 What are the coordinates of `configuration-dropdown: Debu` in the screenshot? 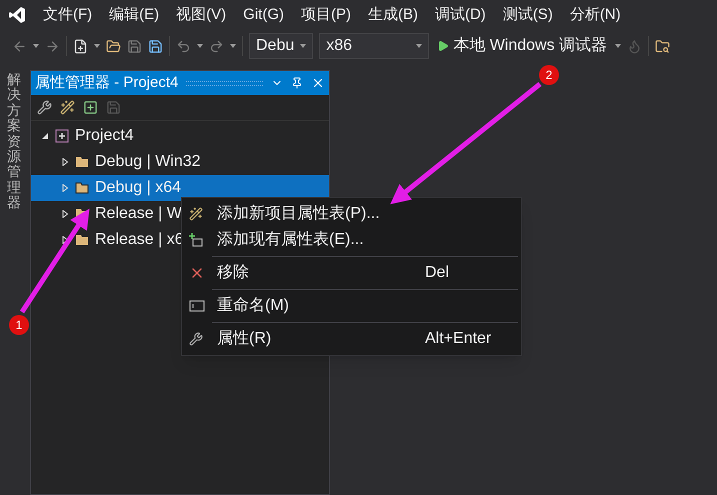 It's located at (281, 46).